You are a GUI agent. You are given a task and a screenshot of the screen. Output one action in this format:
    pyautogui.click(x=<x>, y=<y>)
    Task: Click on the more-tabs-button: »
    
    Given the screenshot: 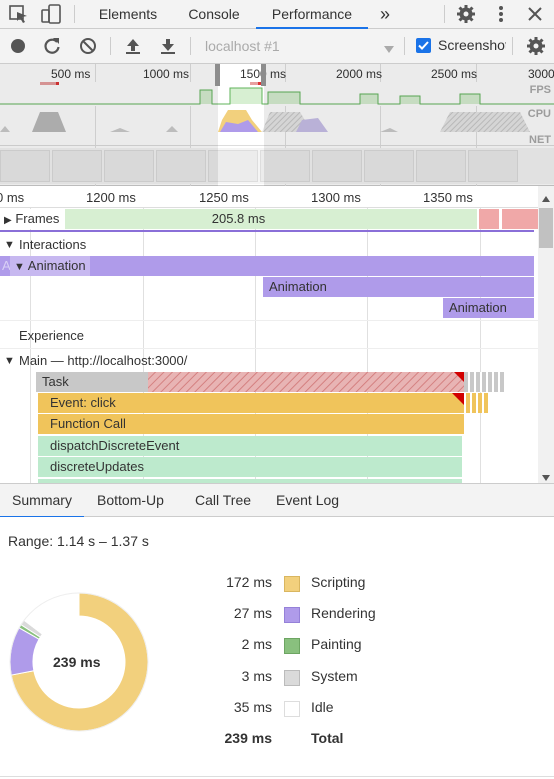 What is the action you would take?
    pyautogui.click(x=385, y=14)
    